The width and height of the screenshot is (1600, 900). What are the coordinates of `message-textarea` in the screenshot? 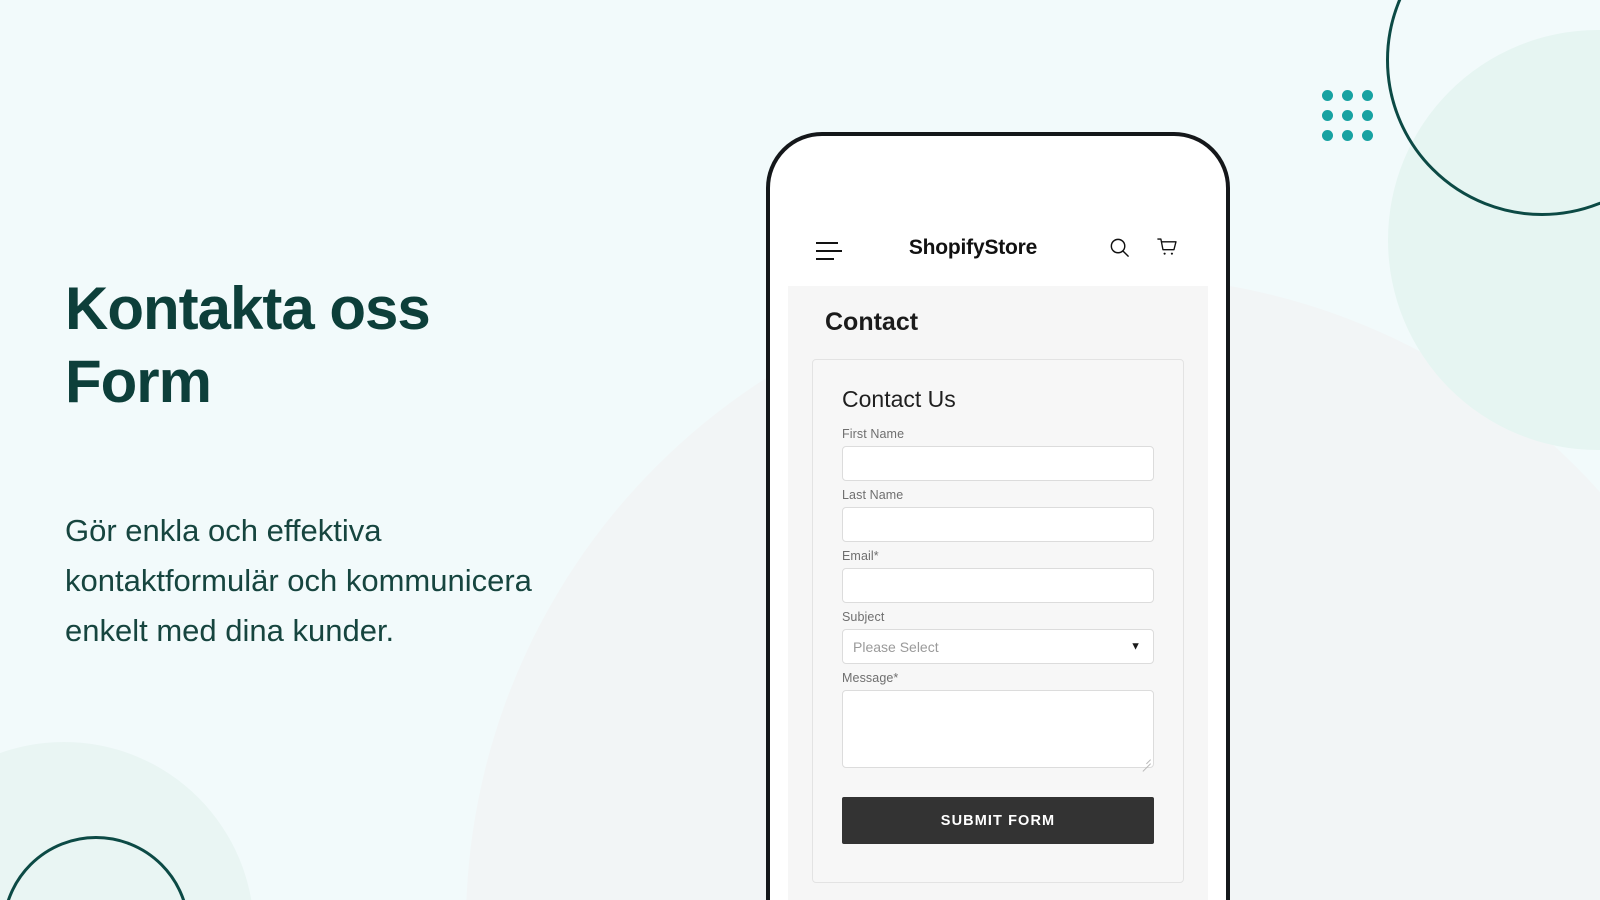 It's located at (998, 729).